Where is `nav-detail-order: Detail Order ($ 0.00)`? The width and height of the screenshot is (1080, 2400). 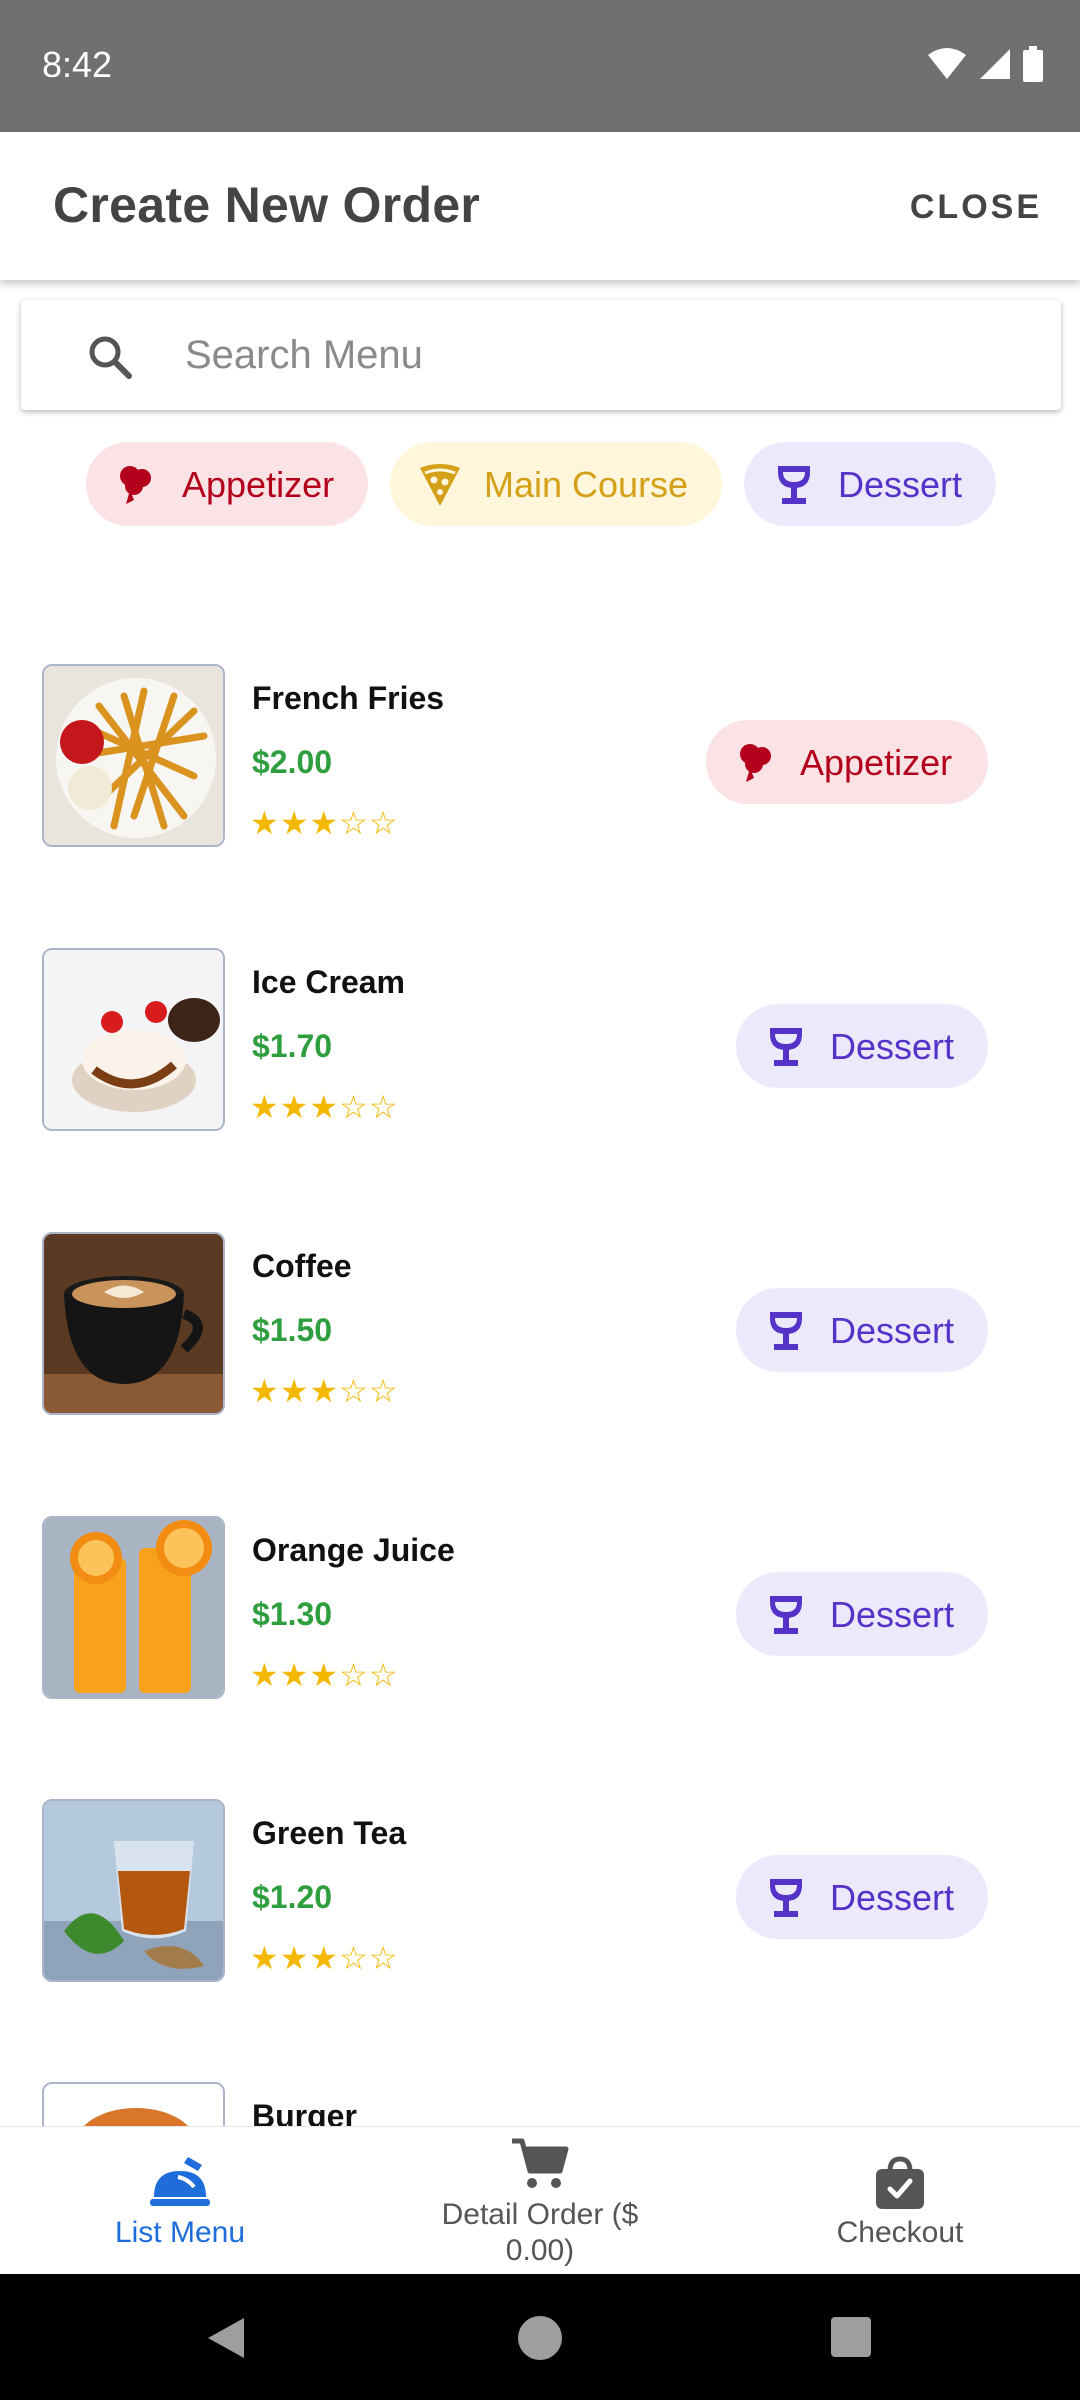
nav-detail-order: Detail Order ($ 0.00) is located at coordinates (540, 2201).